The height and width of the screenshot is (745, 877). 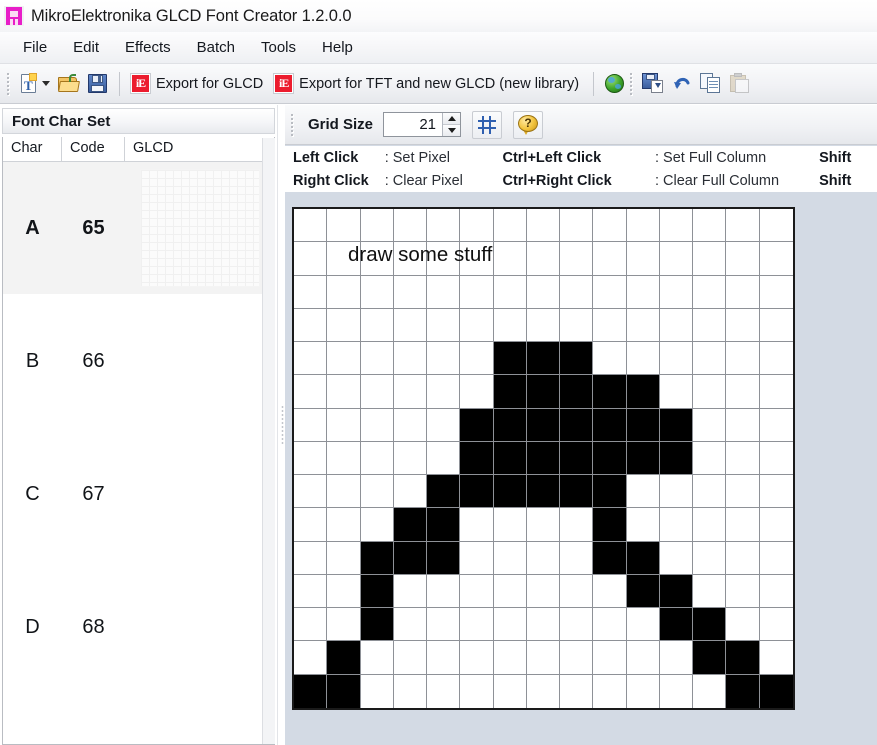 I want to click on menu-item-batch: Batch, so click(x=216, y=47).